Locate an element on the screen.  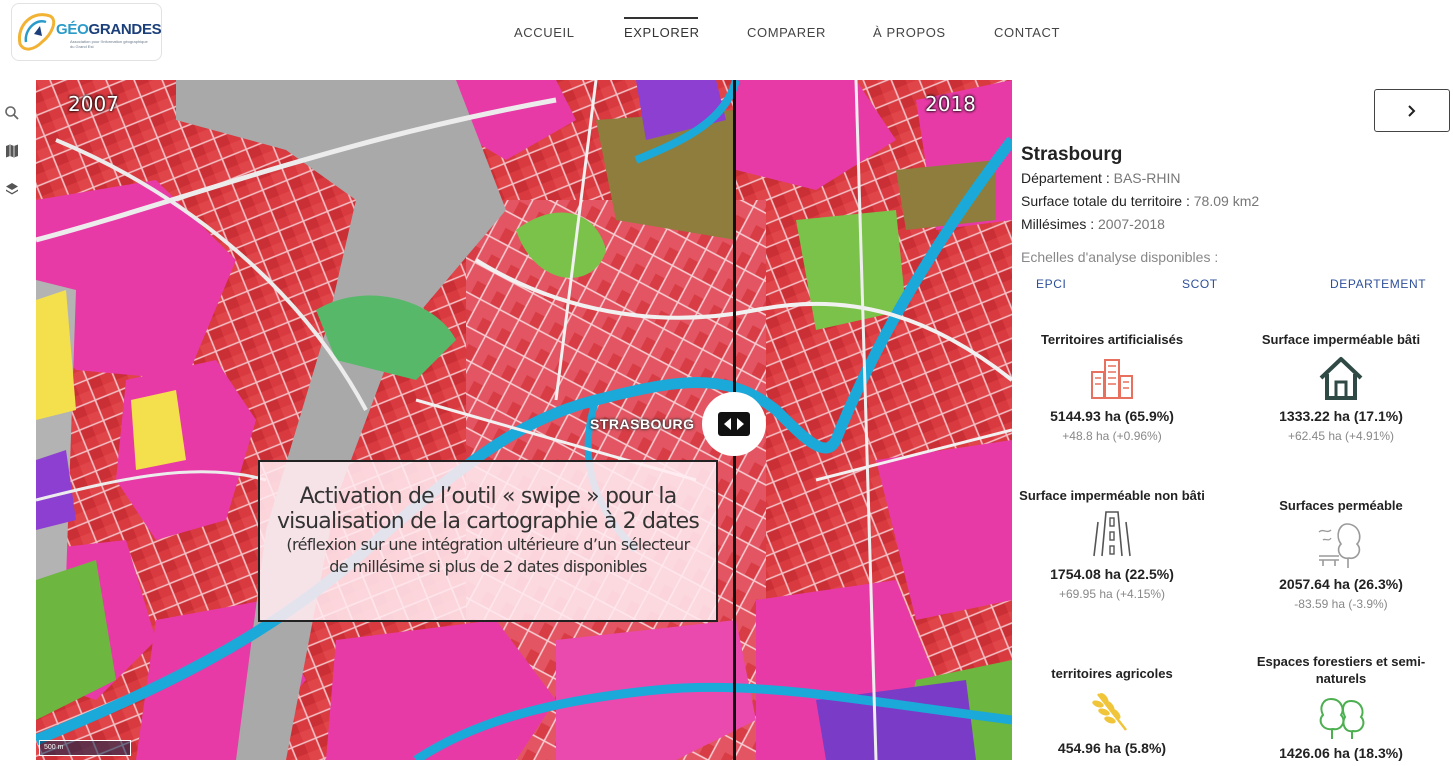
card-title: Surfaces perméable is located at coordinates (1341, 505).